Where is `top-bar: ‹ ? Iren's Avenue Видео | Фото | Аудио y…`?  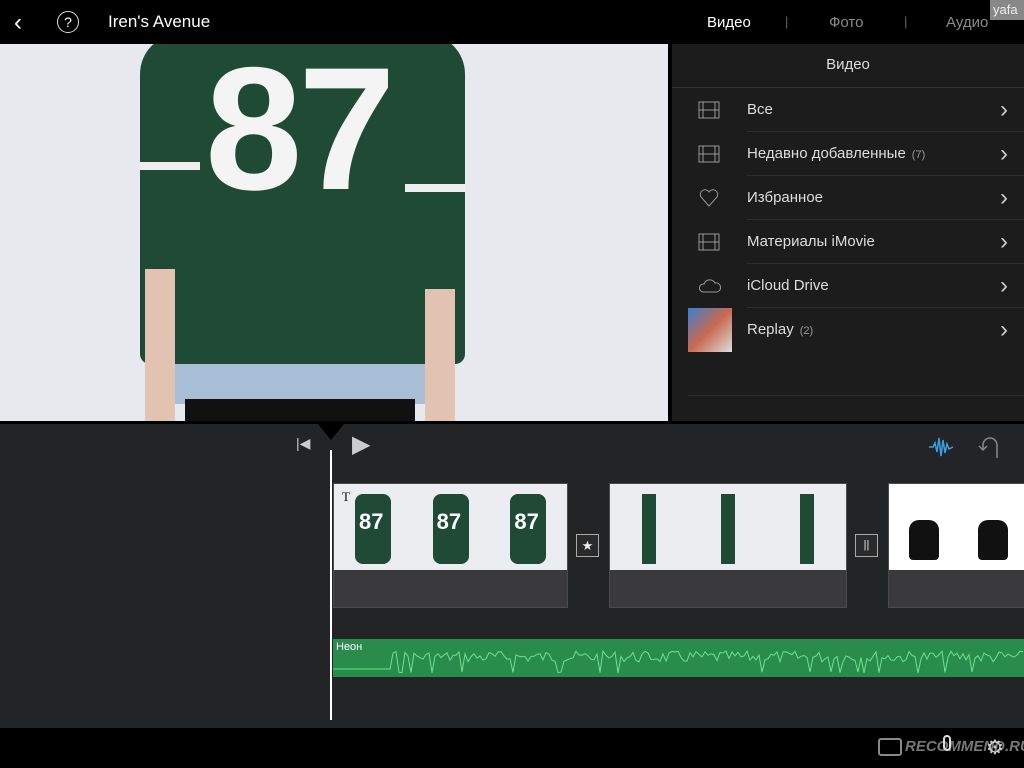
top-bar: ‹ ? Iren's Avenue Видео | Фото | Аудио y… is located at coordinates (512, 22).